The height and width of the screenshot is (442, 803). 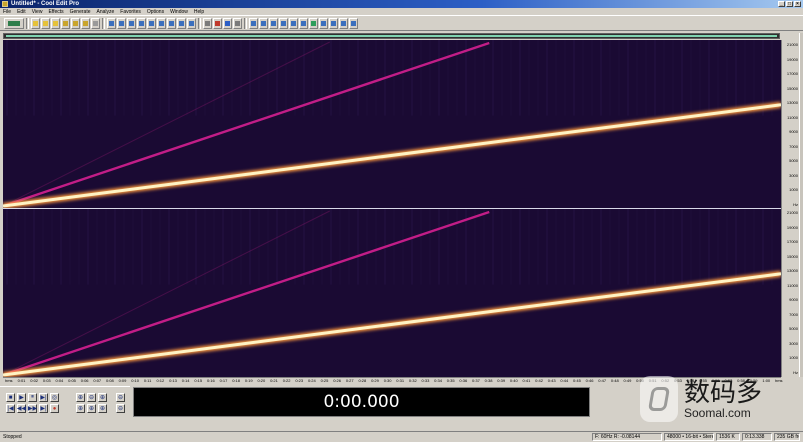 I want to click on frequency-tick: 9000, so click(x=793, y=132).